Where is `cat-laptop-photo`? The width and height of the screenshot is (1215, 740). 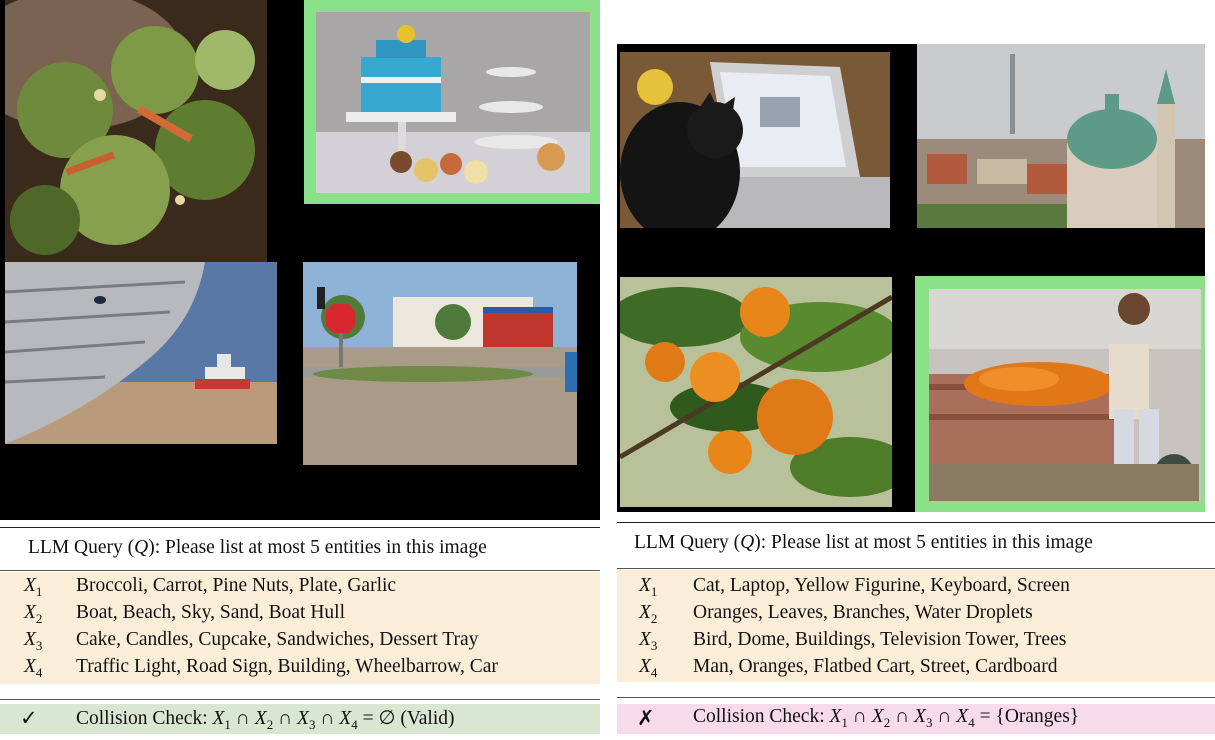 cat-laptop-photo is located at coordinates (755, 140).